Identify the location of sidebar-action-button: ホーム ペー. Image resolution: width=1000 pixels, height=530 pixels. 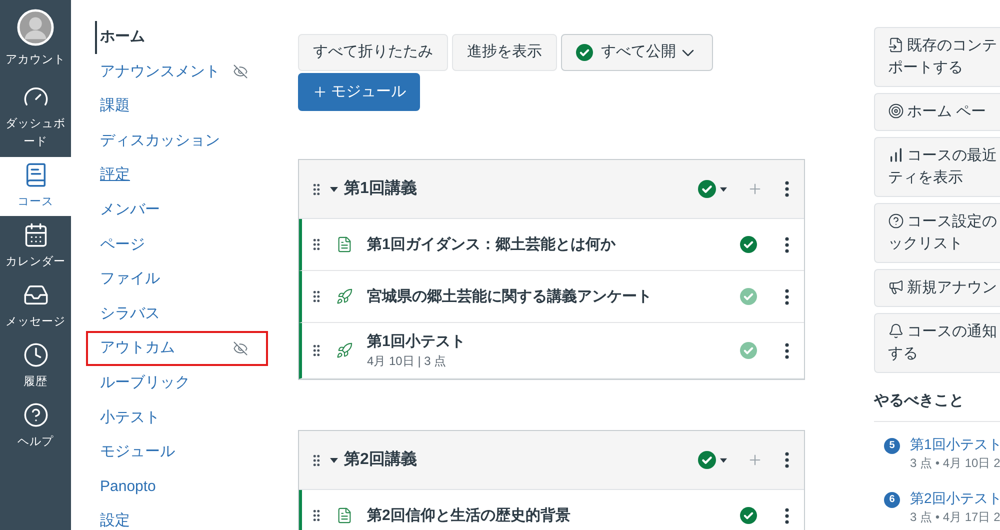
(937, 112).